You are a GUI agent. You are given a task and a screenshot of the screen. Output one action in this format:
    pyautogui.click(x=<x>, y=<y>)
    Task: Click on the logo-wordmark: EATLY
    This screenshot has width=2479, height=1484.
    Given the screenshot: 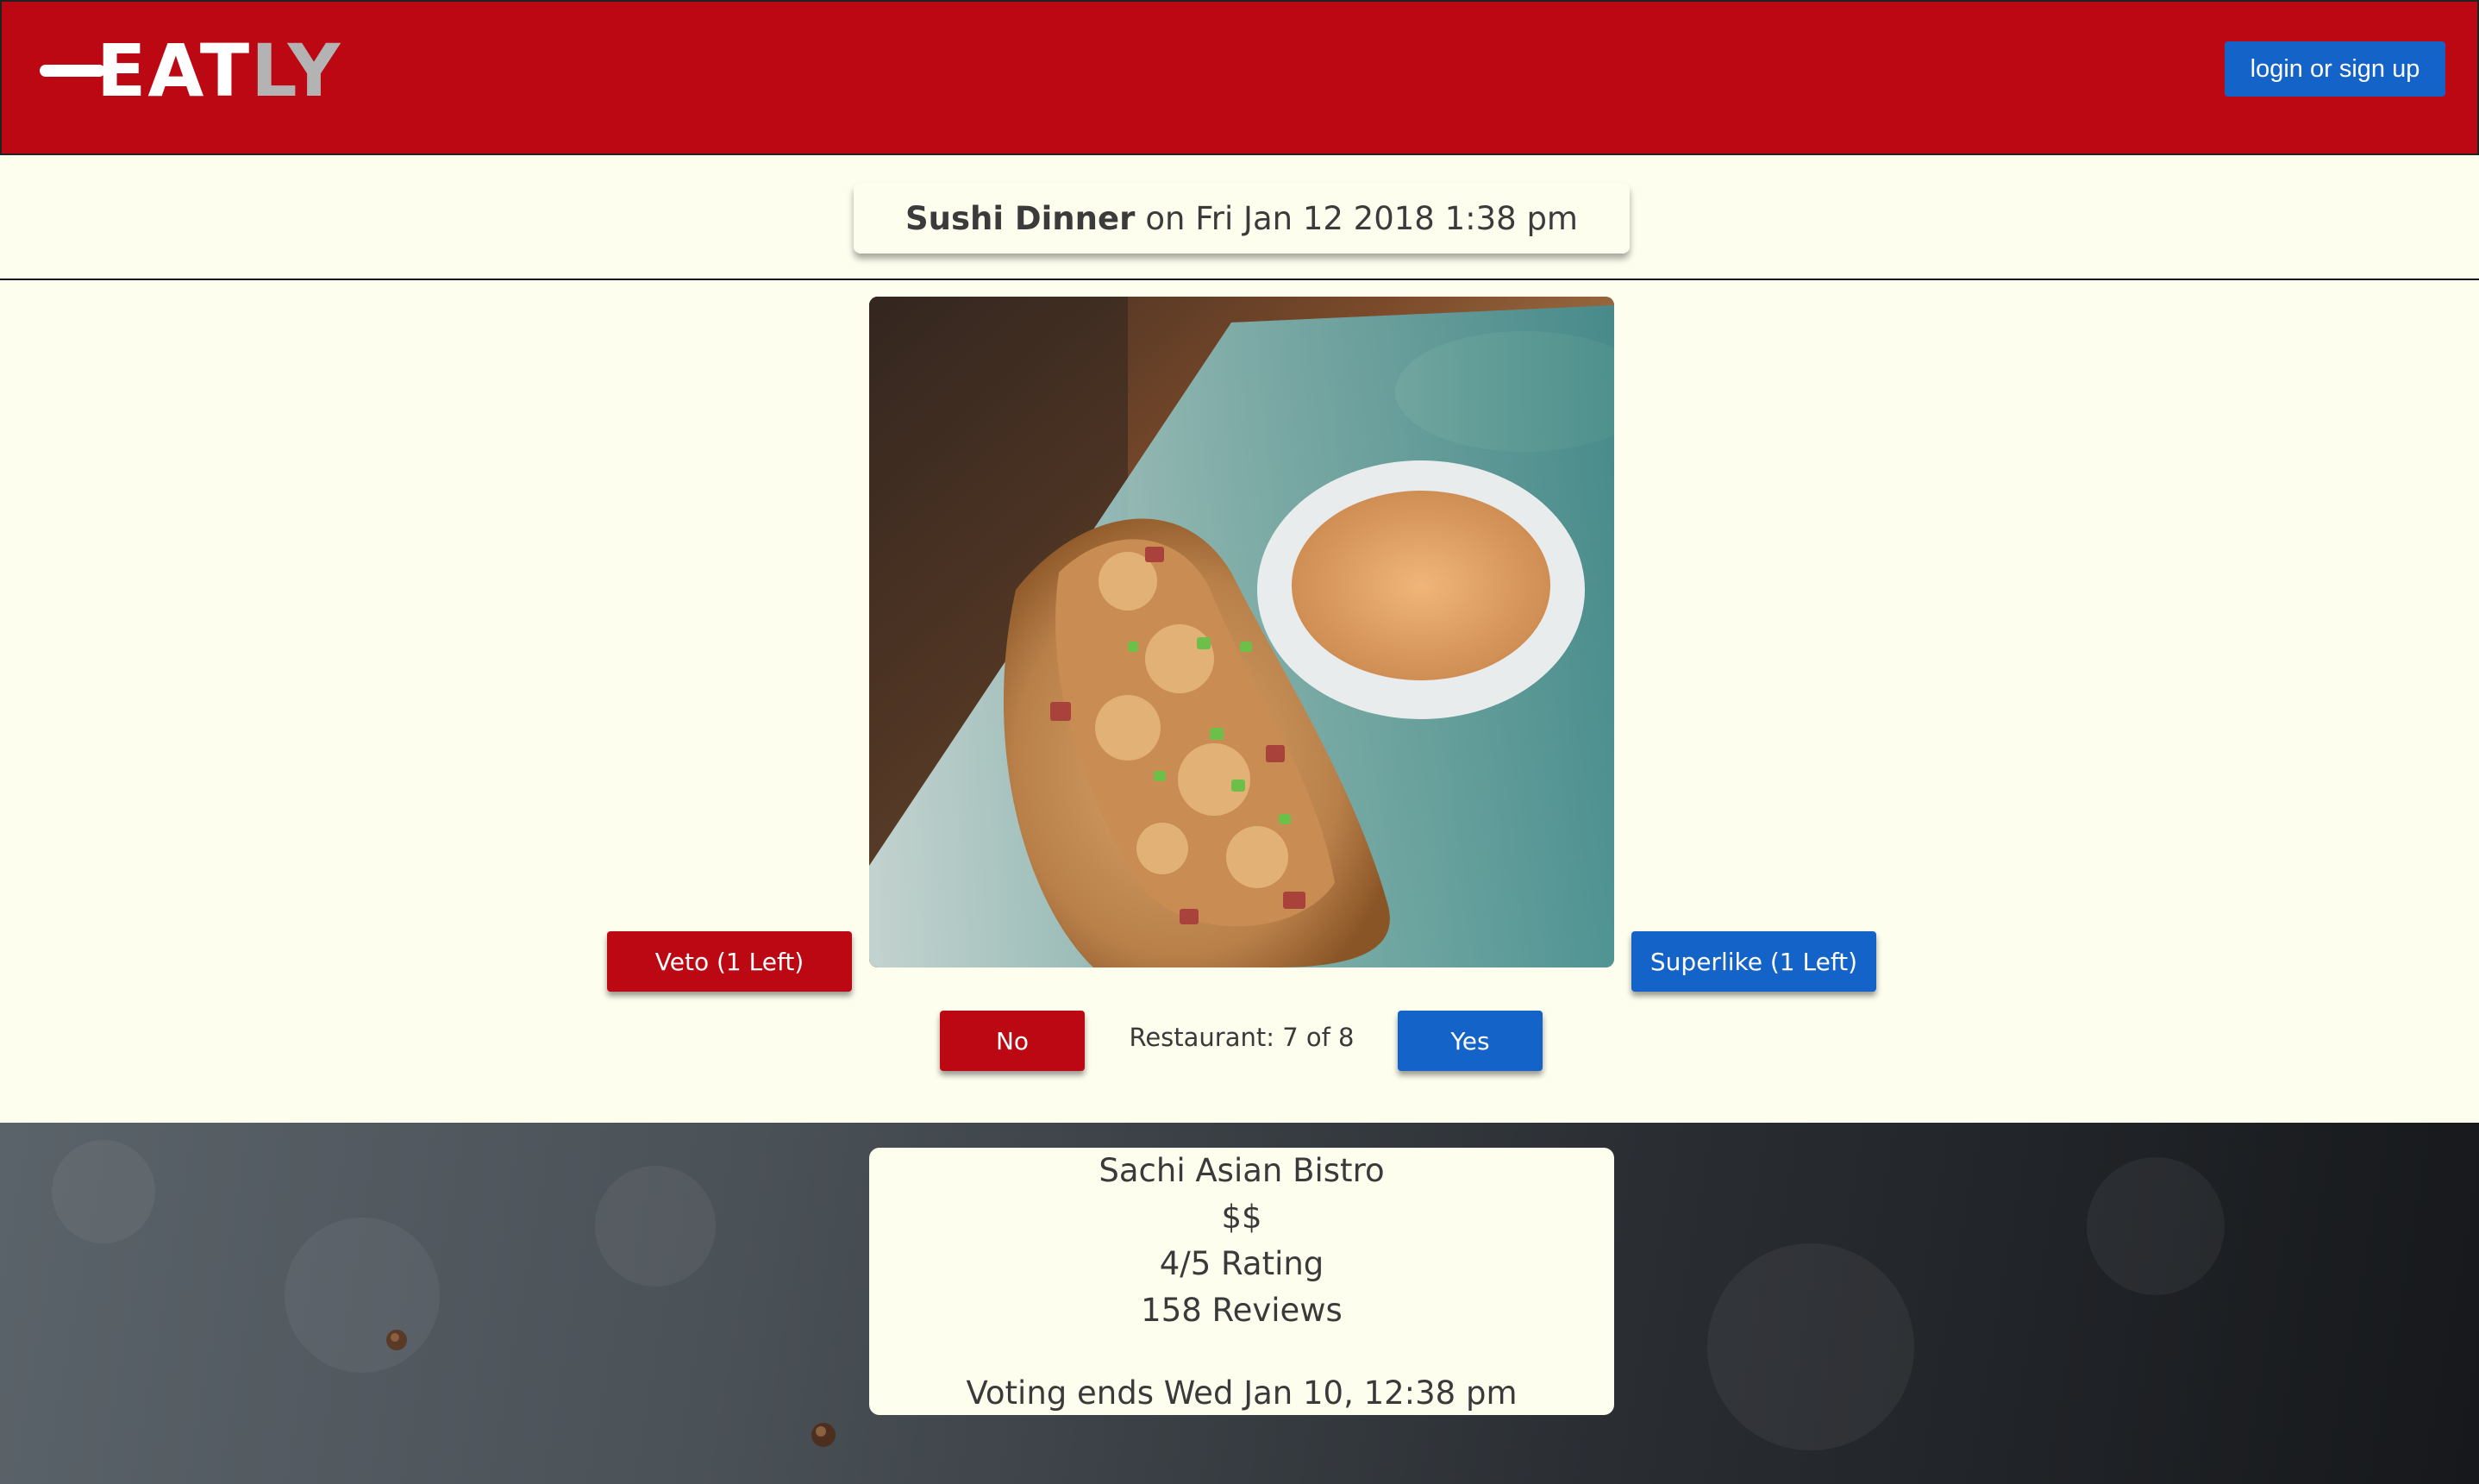 What is the action you would take?
    pyautogui.click(x=219, y=71)
    